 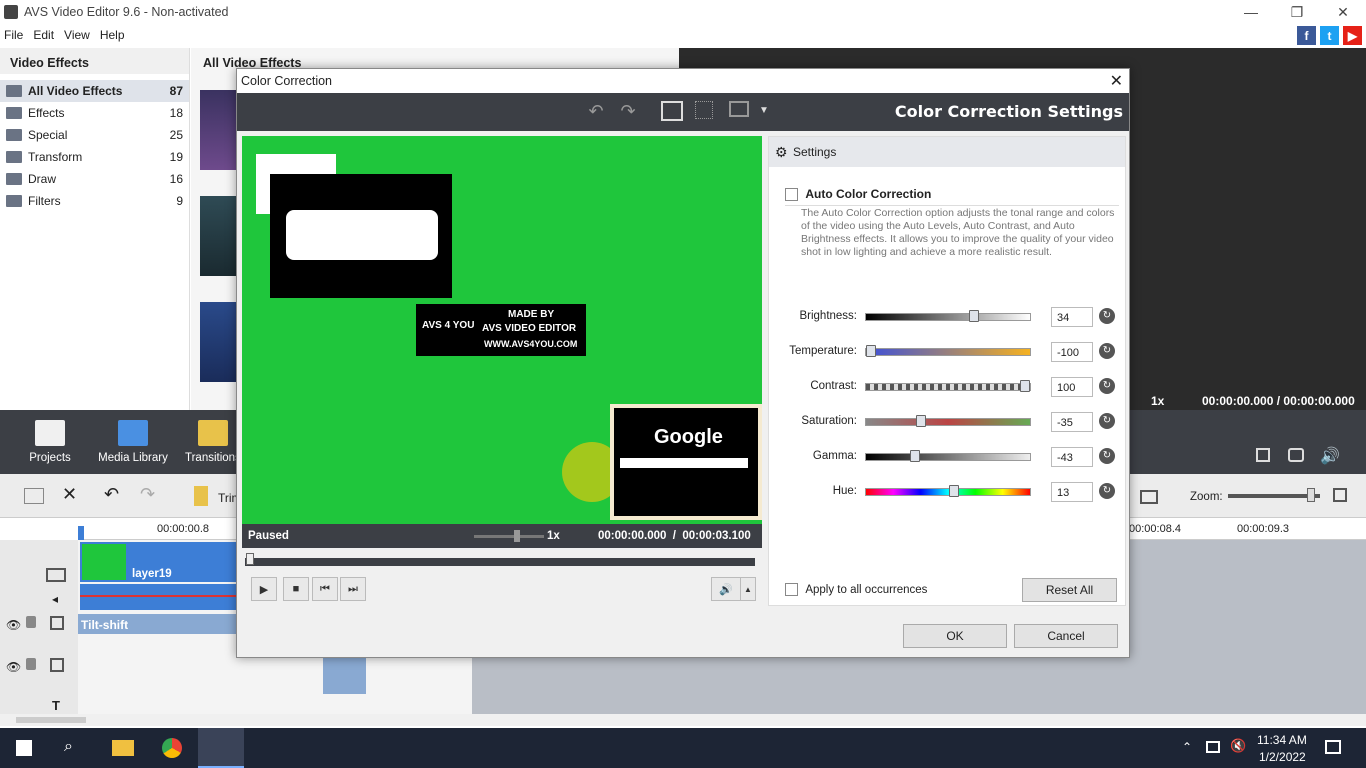 I want to click on hue-reset-icon: ↻, so click(x=1107, y=491).